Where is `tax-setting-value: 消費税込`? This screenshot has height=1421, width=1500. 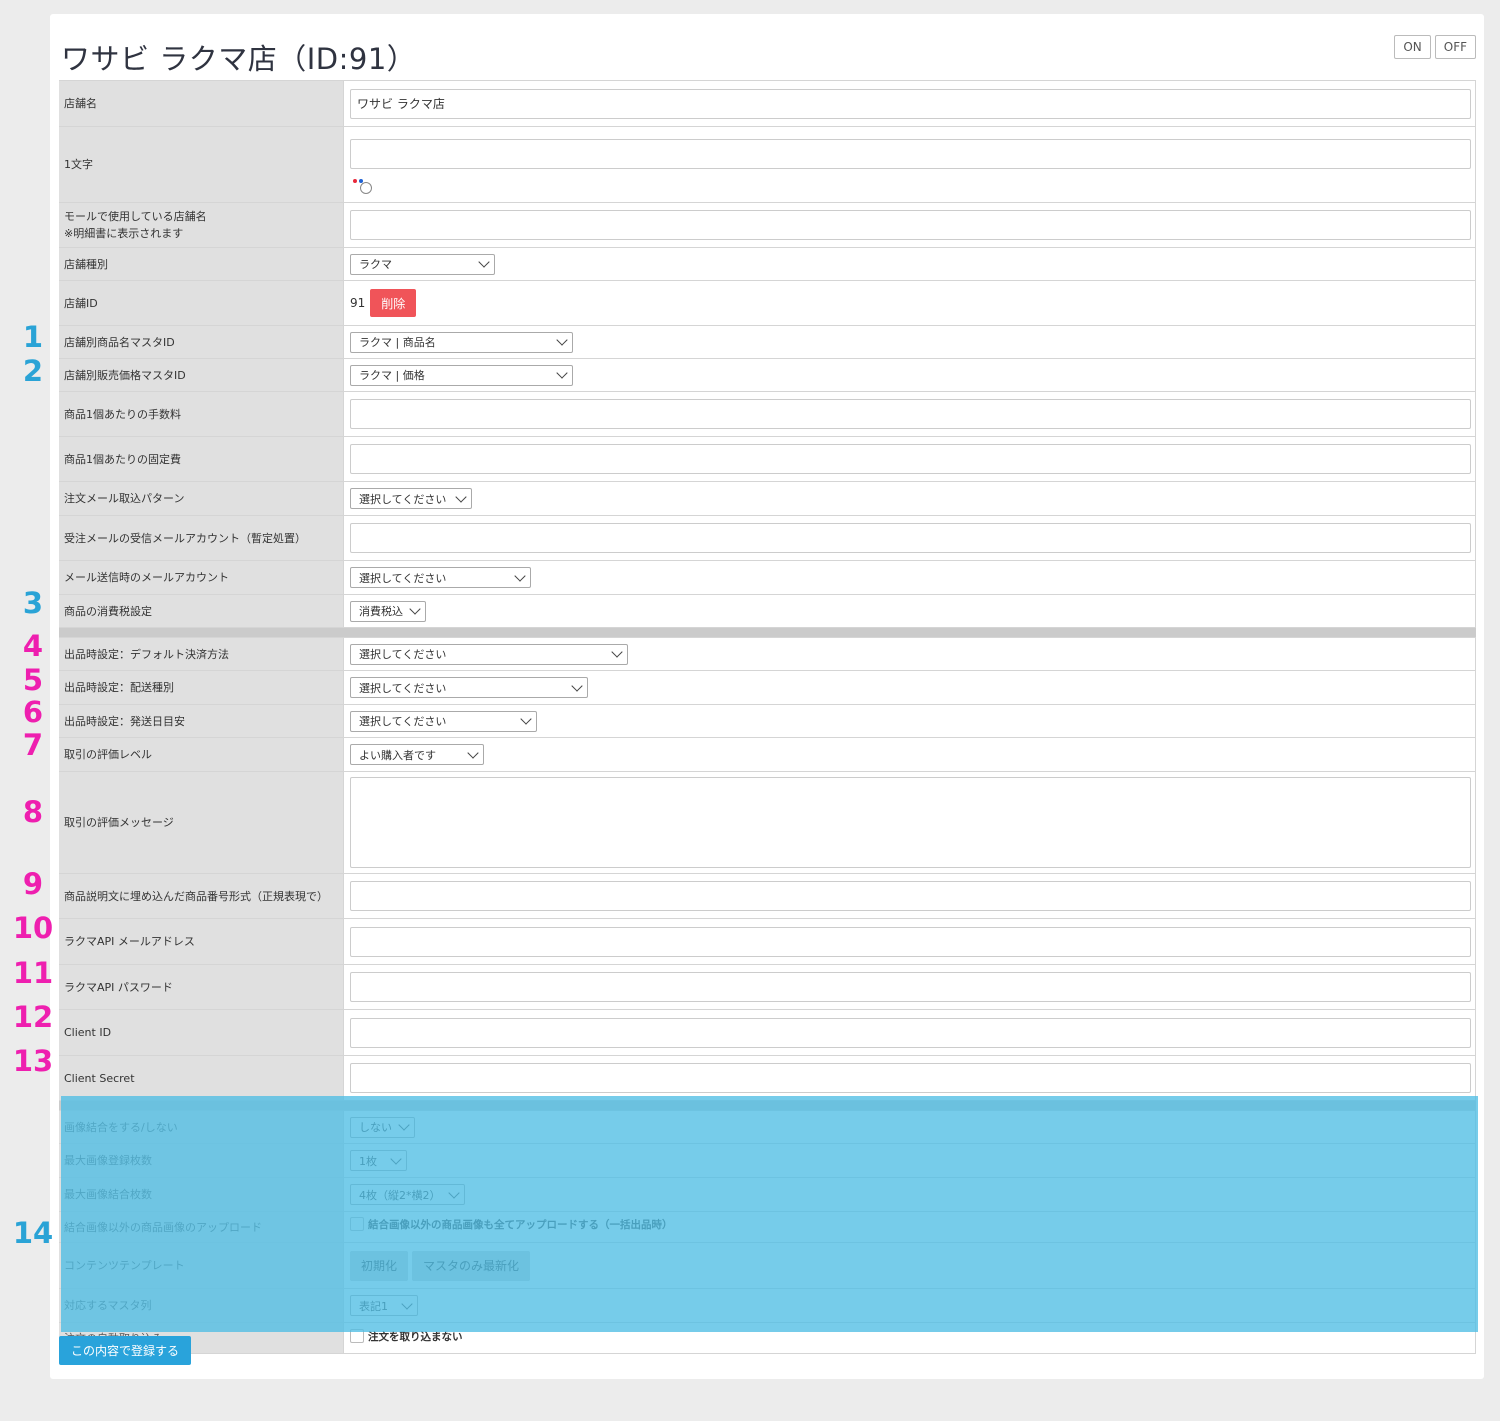 tax-setting-value: 消費税込 is located at coordinates (381, 611).